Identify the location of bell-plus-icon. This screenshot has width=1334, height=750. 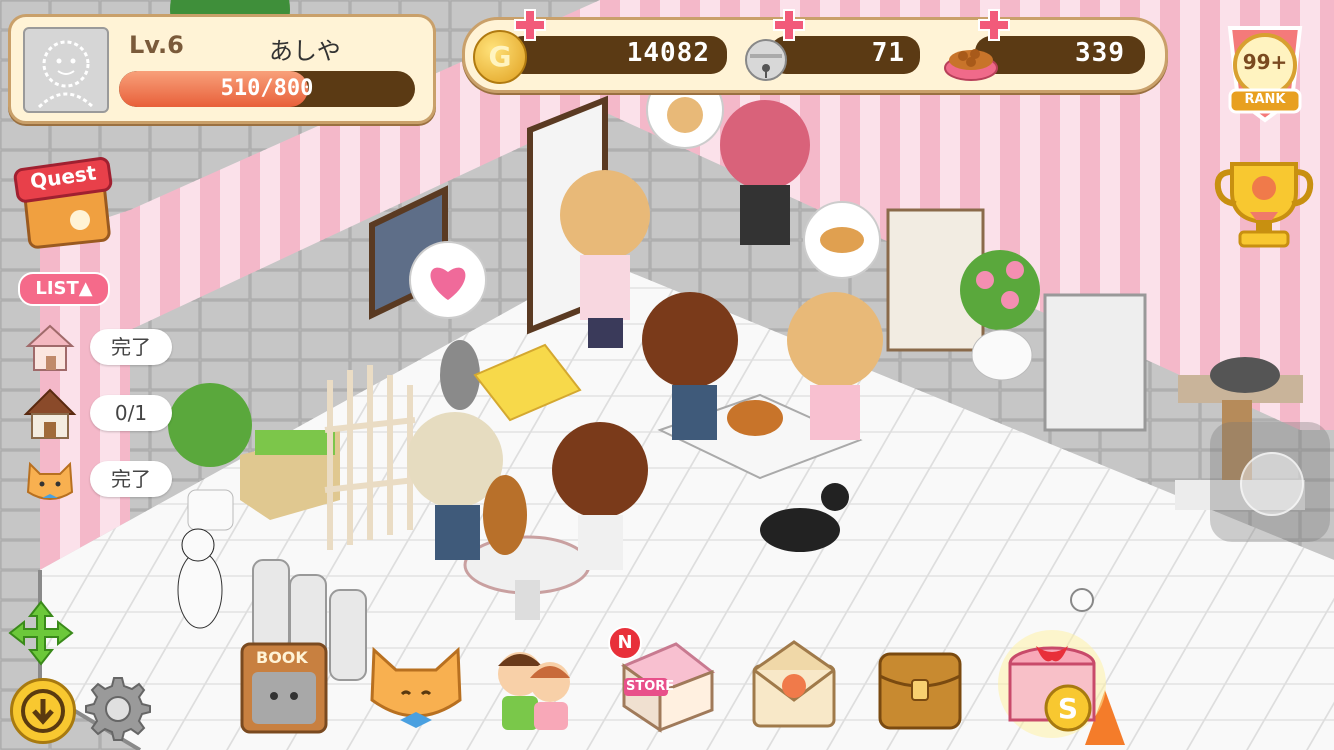
(789, 25).